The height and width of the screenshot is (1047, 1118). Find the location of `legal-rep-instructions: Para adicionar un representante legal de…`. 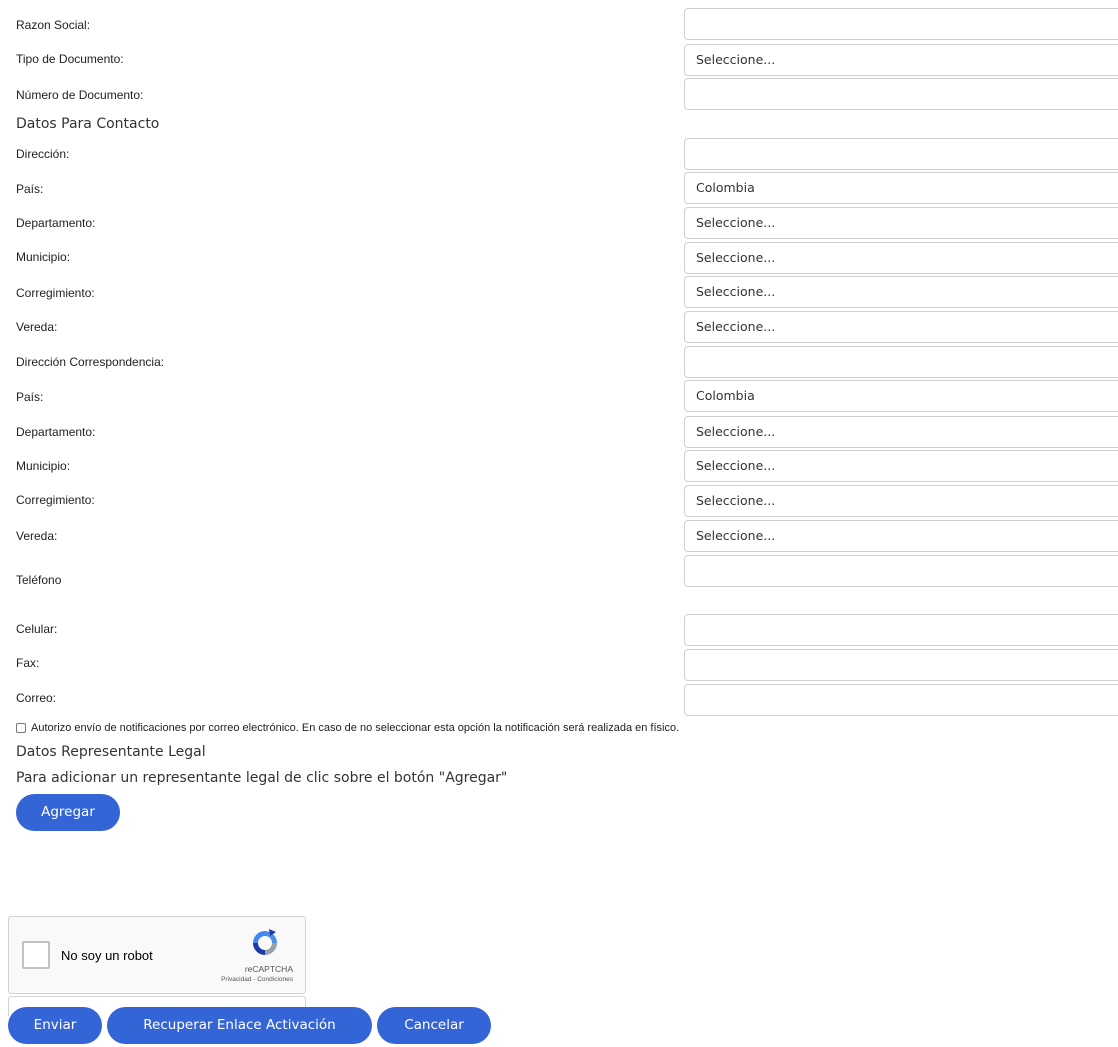

legal-rep-instructions: Para adicionar un representante legal de… is located at coordinates (262, 778).